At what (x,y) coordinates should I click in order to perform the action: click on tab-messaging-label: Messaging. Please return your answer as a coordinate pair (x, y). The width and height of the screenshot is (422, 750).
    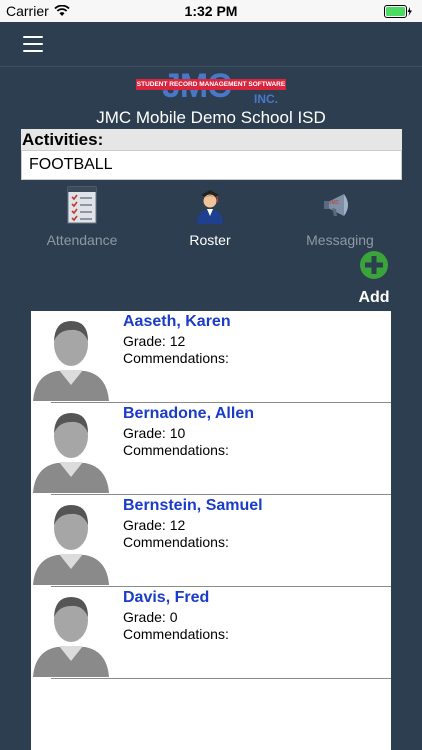
    Looking at the image, I should click on (340, 240).